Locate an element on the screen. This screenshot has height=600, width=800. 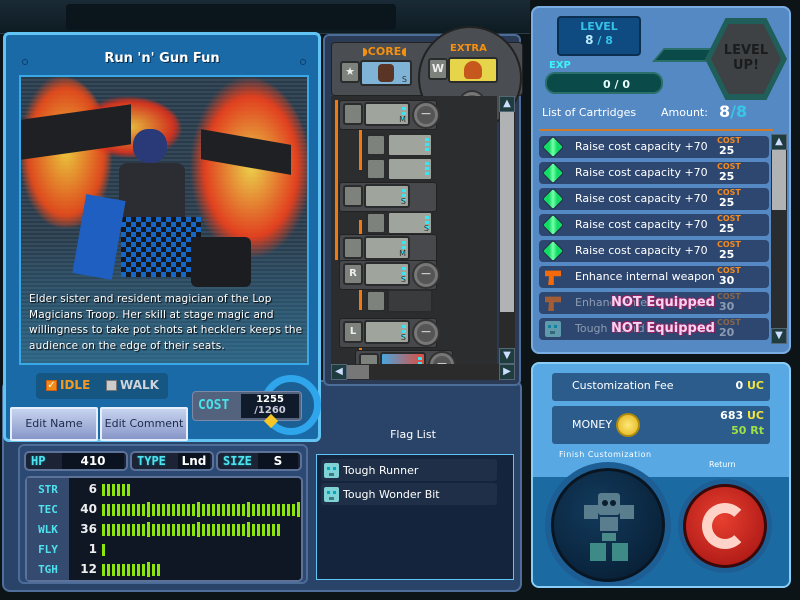
cartridge-item: Tough Guard COST 20 NOT Equipped is located at coordinates (654, 329).